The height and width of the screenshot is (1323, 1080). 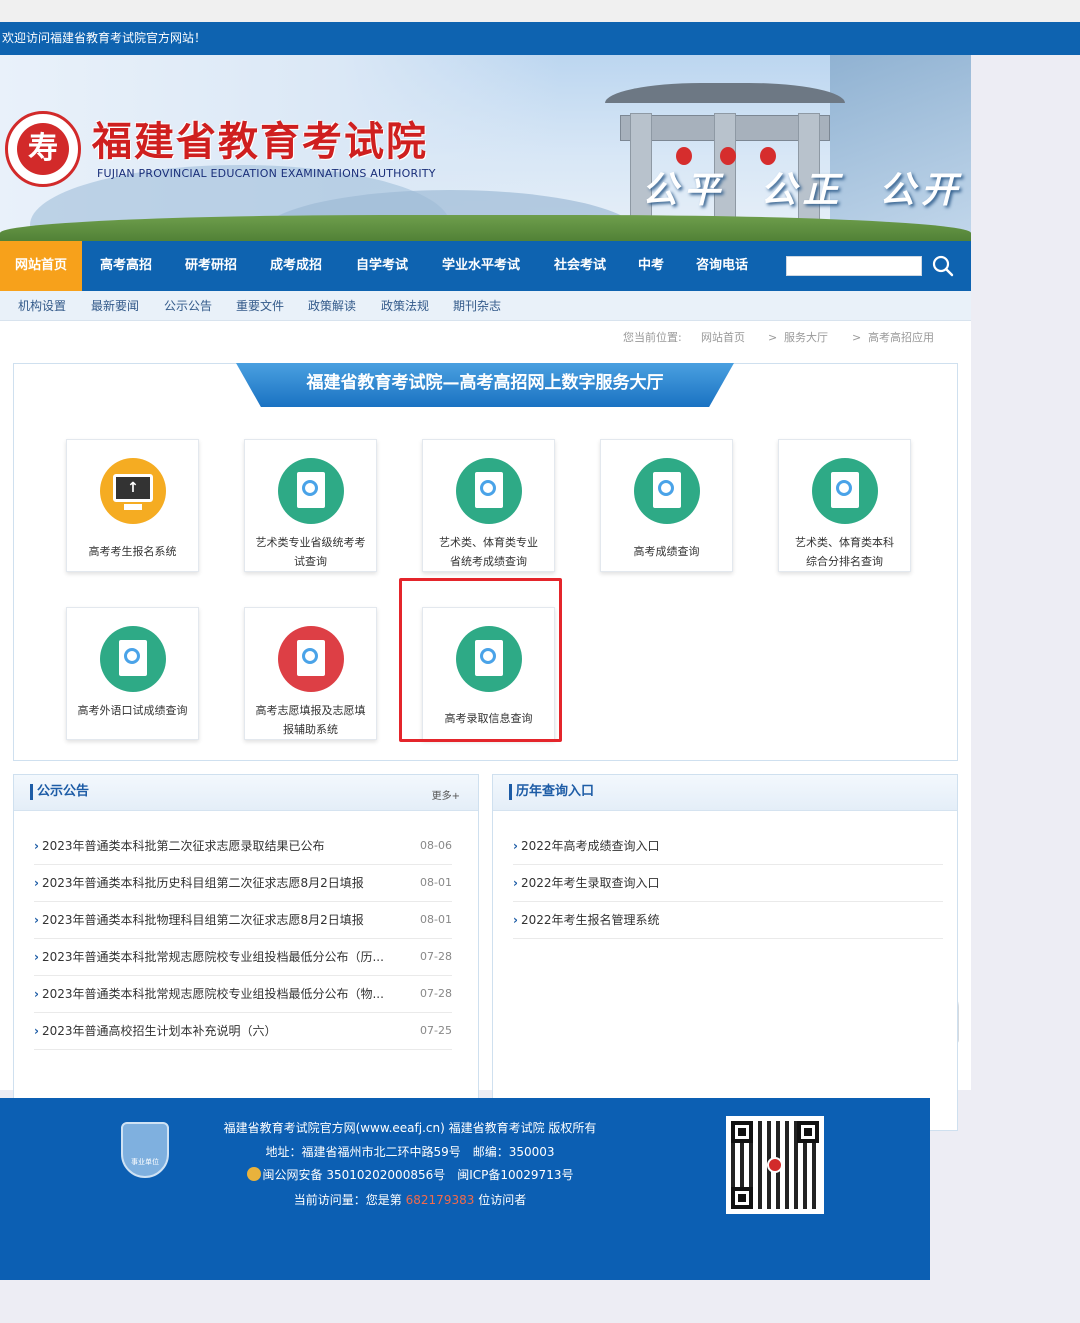 What do you see at coordinates (580, 266) in the screenshot?
I see `nav-shehui: 社会考试` at bounding box center [580, 266].